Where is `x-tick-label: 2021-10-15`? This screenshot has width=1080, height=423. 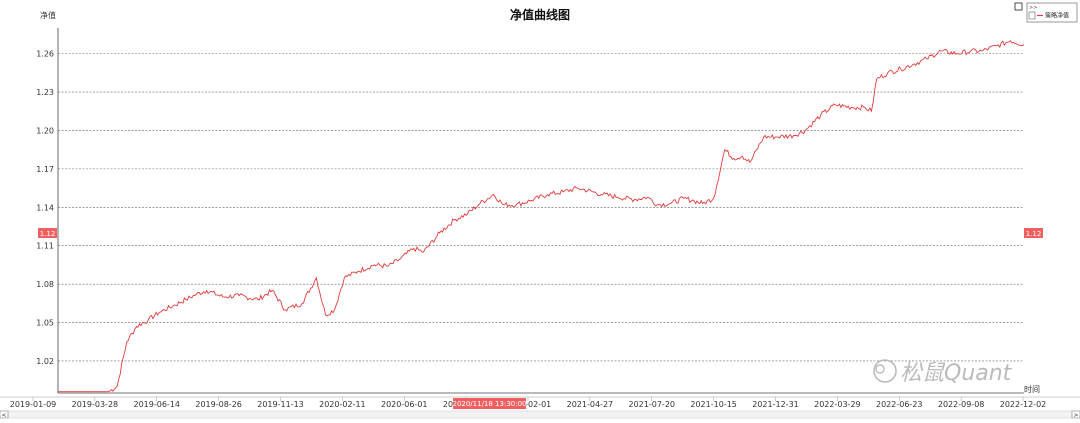
x-tick-label: 2021-10-15 is located at coordinates (713, 404).